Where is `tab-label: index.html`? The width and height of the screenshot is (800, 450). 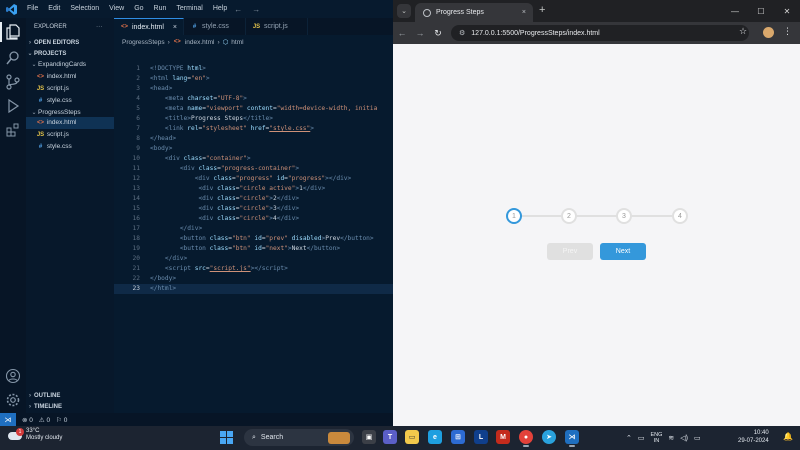 tab-label: index.html is located at coordinates (148, 27).